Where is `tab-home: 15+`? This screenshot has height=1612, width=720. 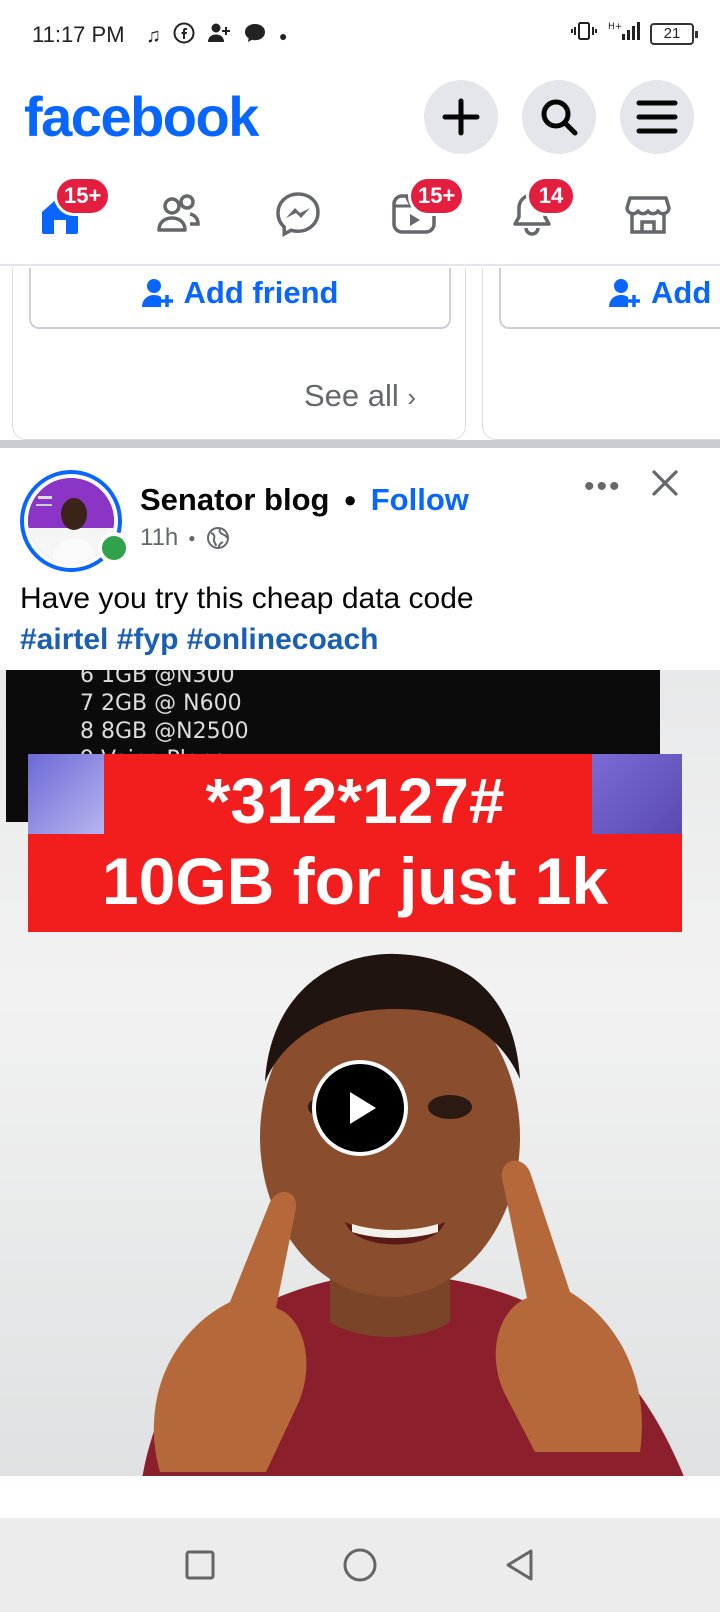
tab-home: 15+ is located at coordinates (71, 210).